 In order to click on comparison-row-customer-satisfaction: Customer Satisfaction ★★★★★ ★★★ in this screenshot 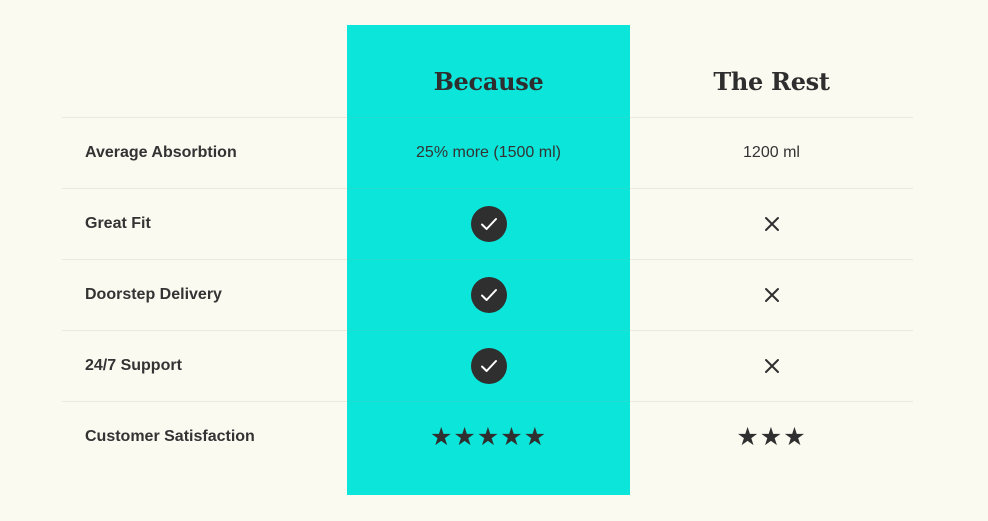, I will do `click(487, 436)`.